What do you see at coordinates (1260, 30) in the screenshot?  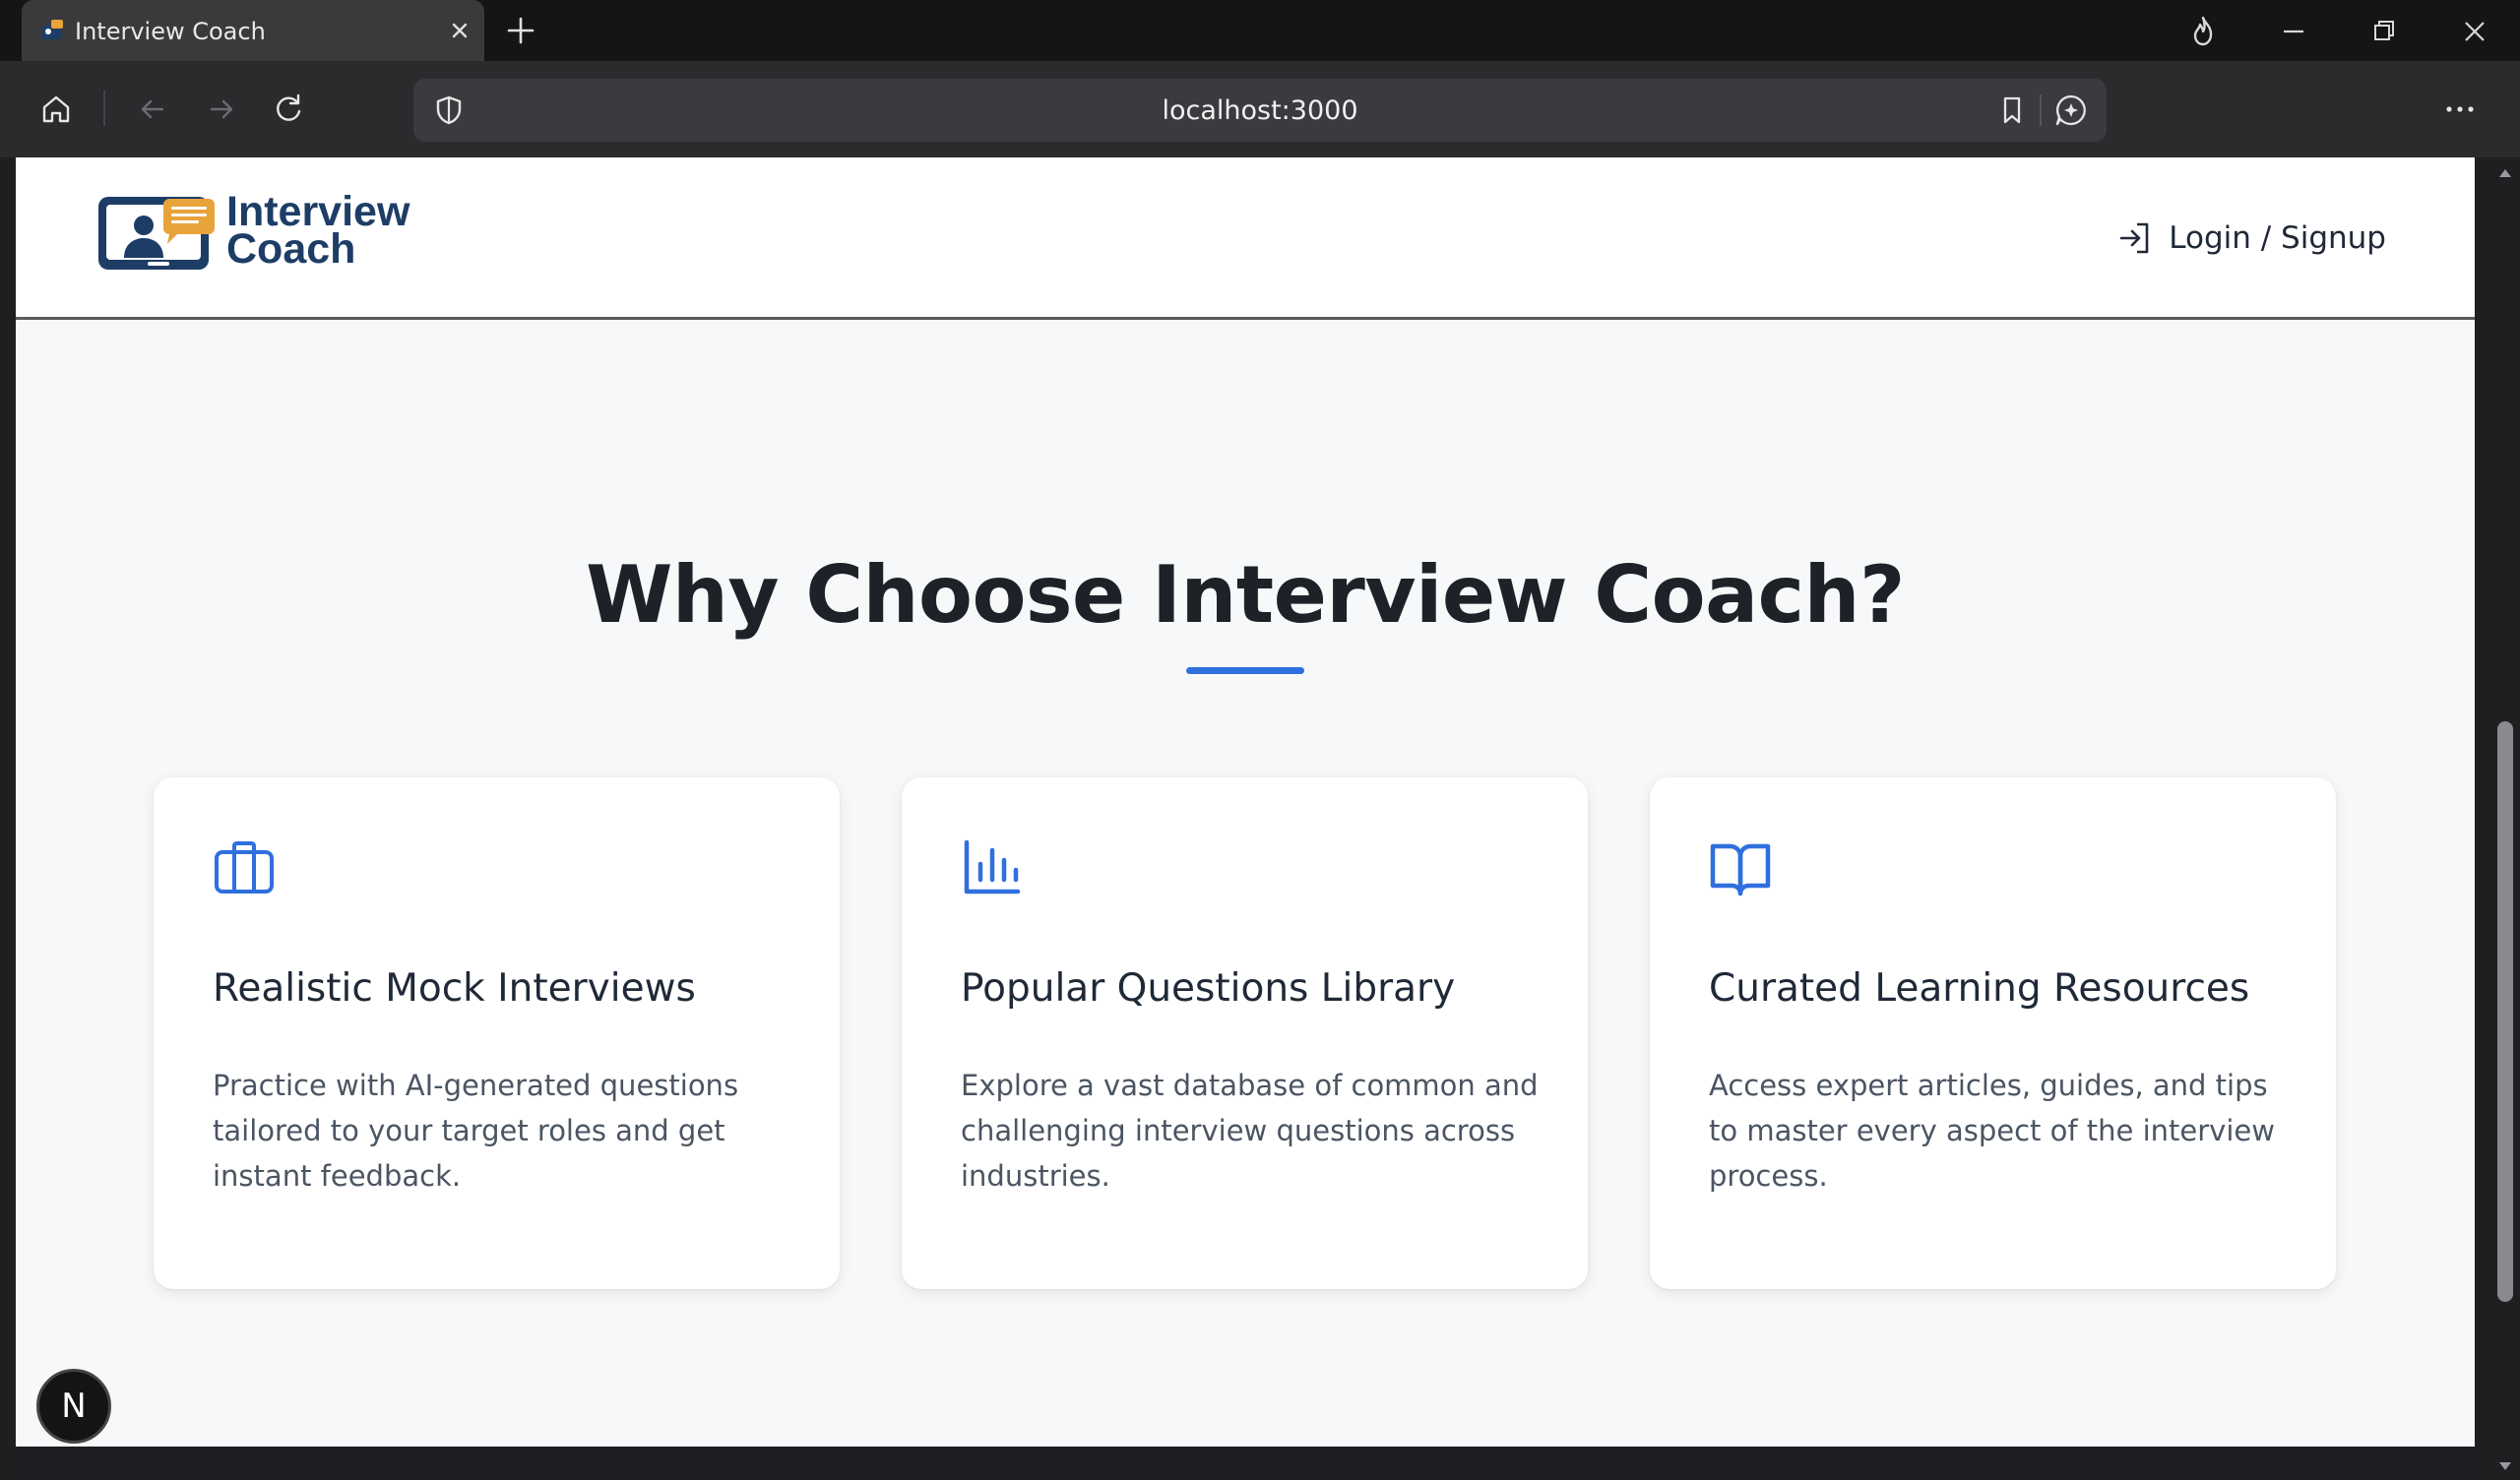 I see `browser-titlebar: Interview Coach` at bounding box center [1260, 30].